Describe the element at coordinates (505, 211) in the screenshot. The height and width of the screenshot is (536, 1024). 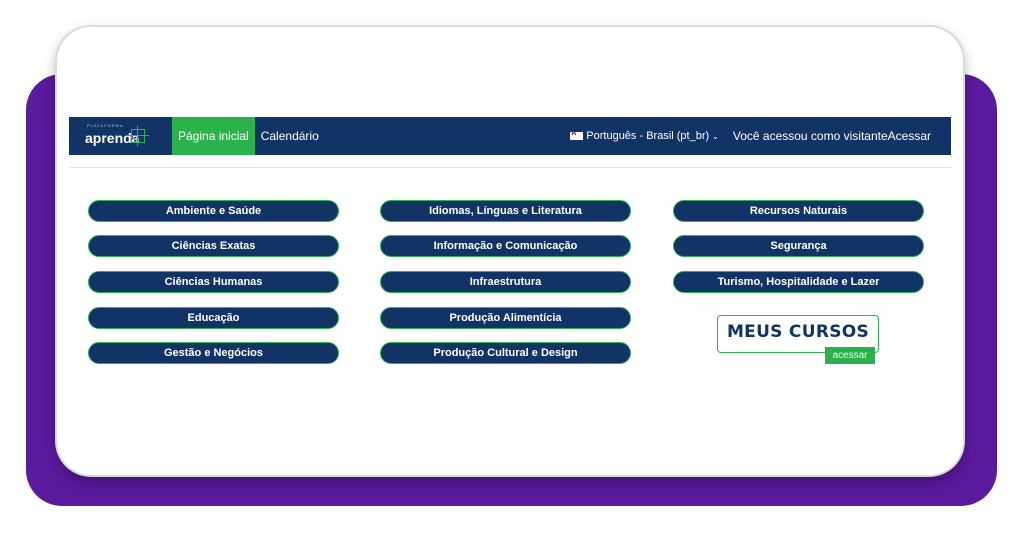
I see `area-button-idiomas: Idiomas, Línguas e Literatura` at that location.